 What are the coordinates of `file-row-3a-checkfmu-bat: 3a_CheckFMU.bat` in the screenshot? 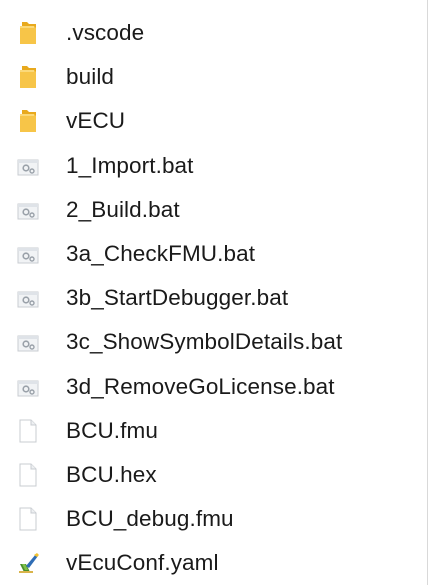 It's located at (213, 254).